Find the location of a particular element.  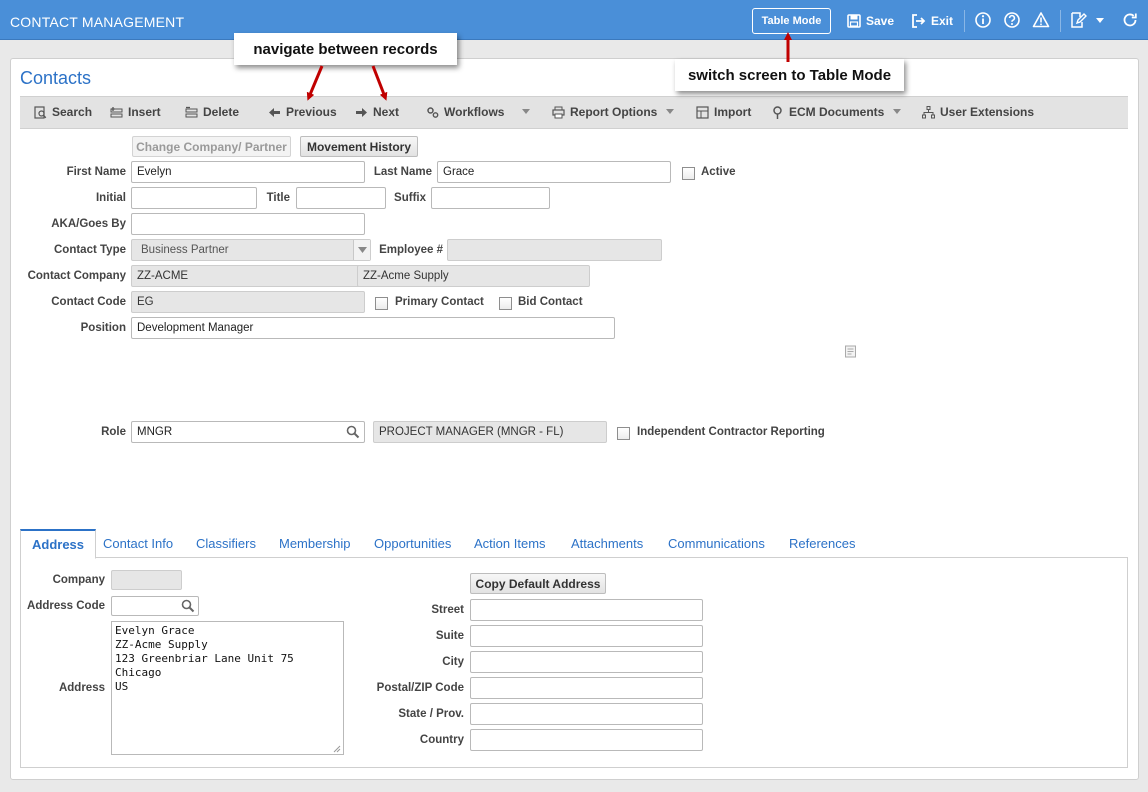

save-button: Save is located at coordinates (870, 21).